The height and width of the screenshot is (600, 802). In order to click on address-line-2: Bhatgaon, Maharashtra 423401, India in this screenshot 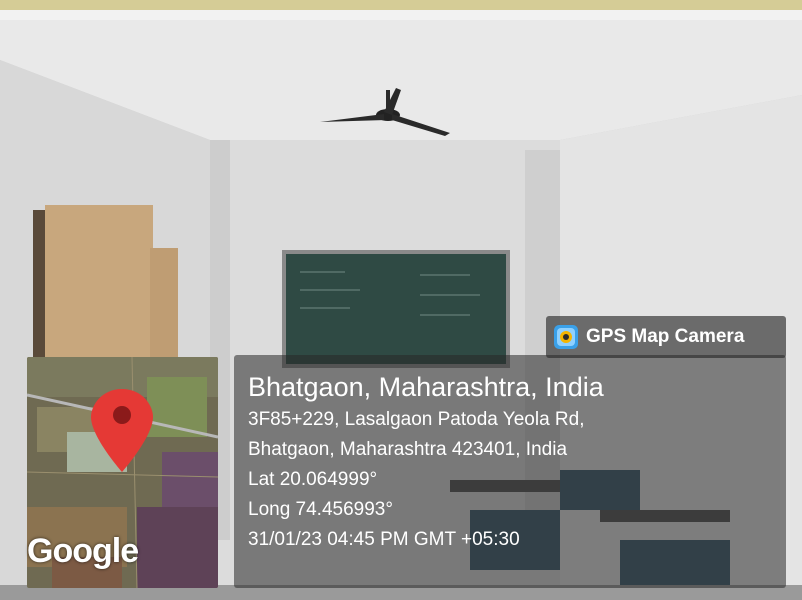, I will do `click(408, 449)`.